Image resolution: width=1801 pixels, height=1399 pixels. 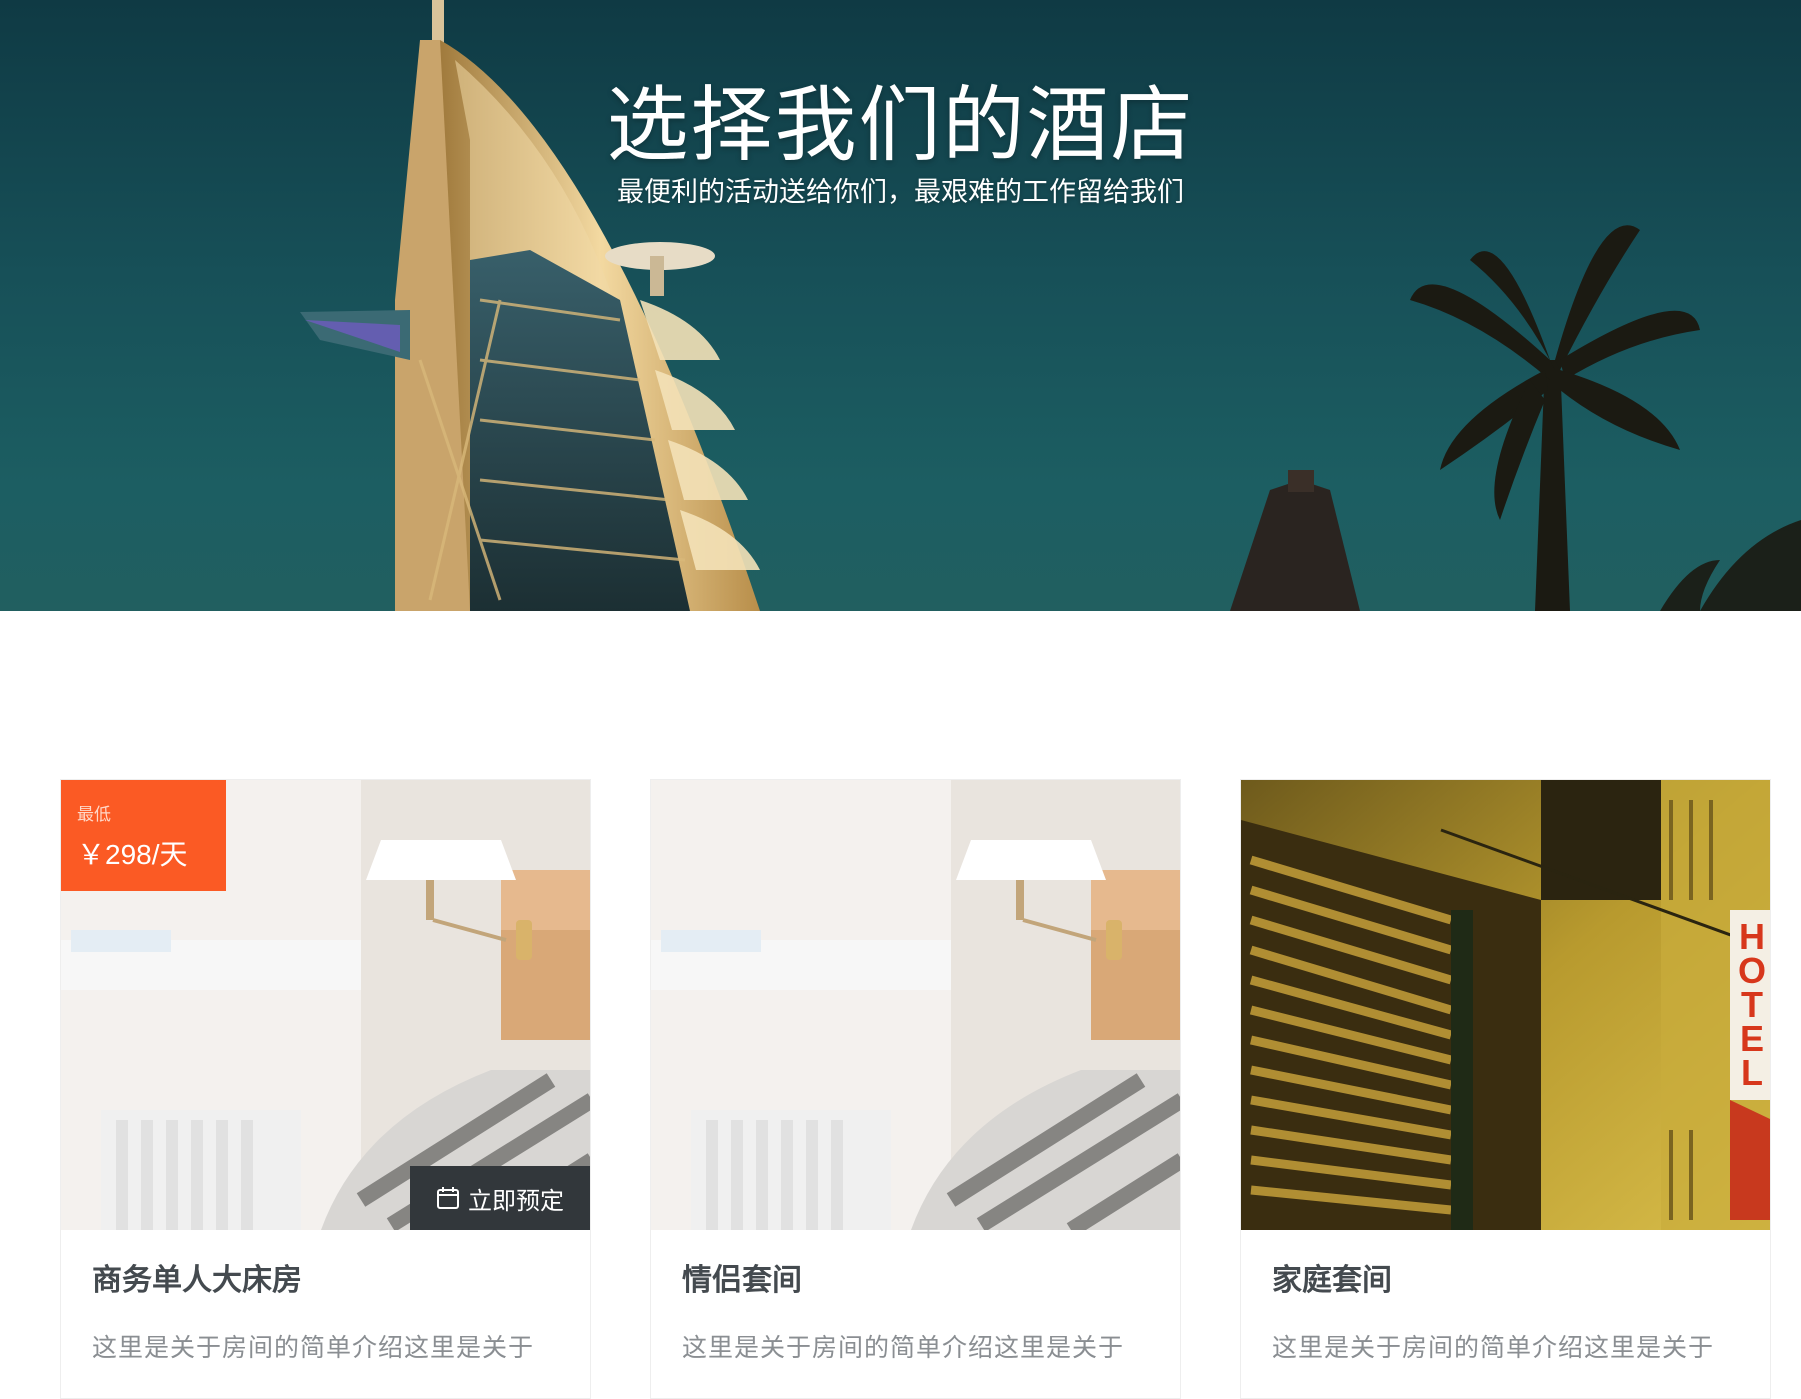 What do you see at coordinates (94, 815) in the screenshot?
I see `price-min-label: 最低` at bounding box center [94, 815].